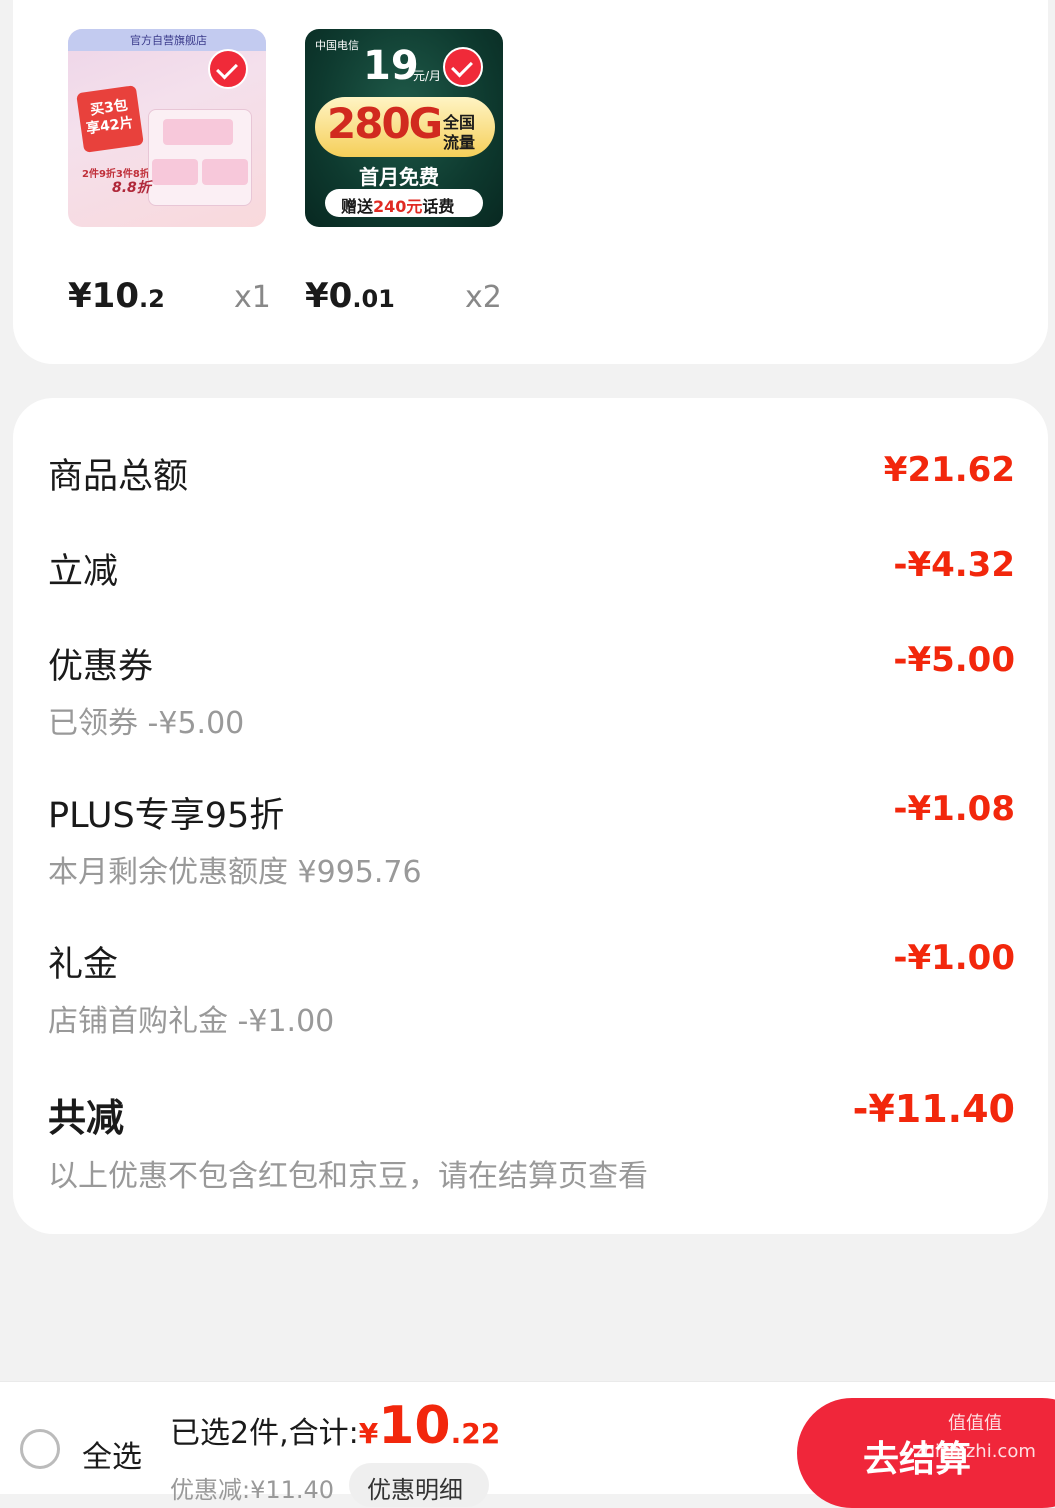 This screenshot has height=1508, width=1055. Describe the element at coordinates (264, 1433) in the screenshot. I see `selected-count-text: 已选2件,合计:` at that location.